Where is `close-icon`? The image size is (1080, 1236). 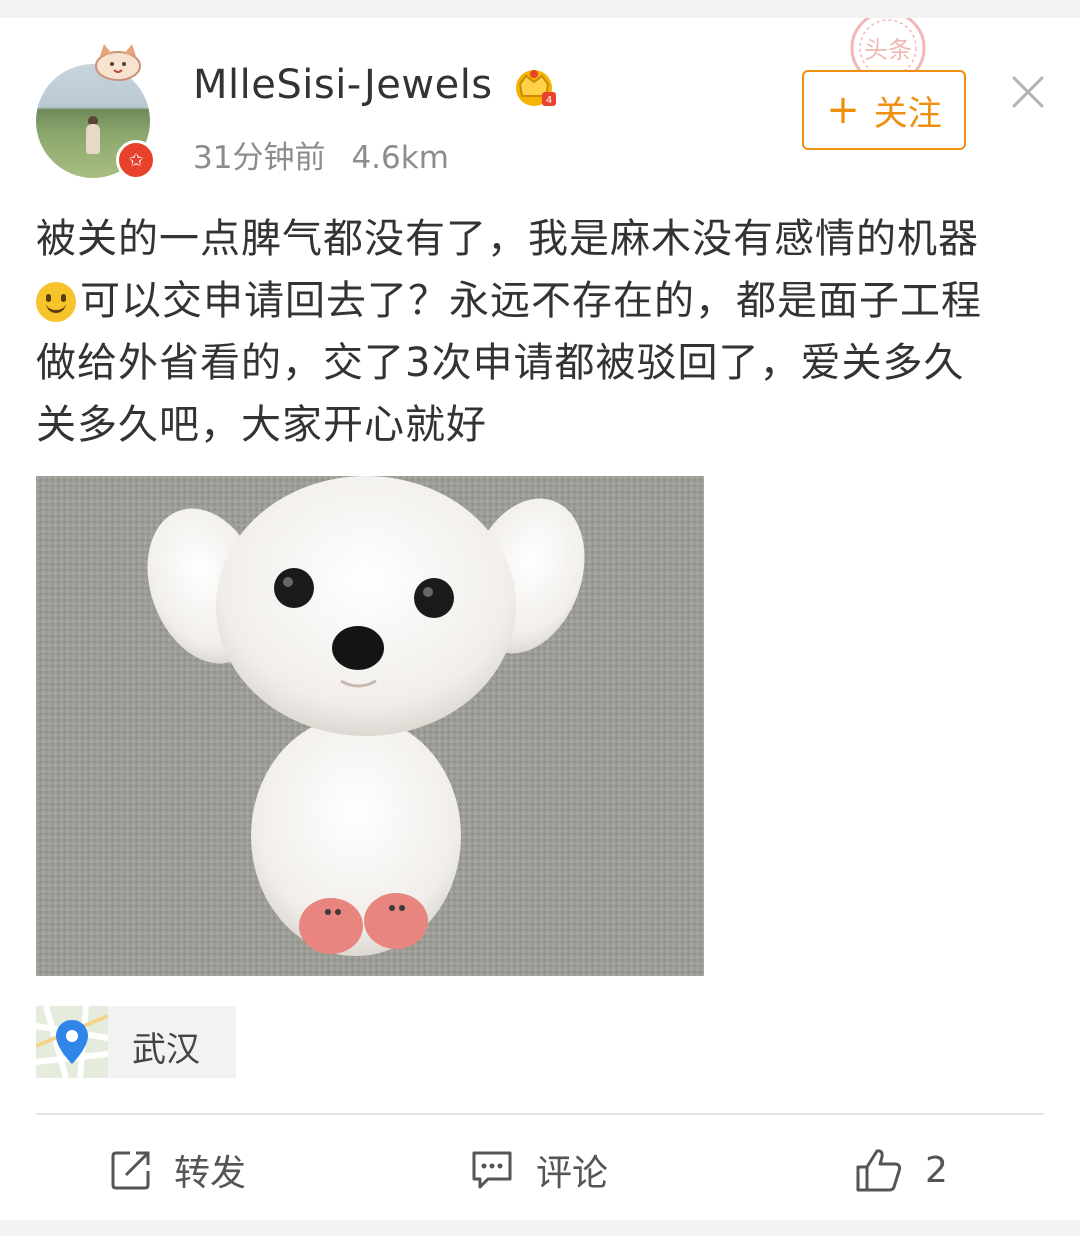
close-icon is located at coordinates (1028, 92).